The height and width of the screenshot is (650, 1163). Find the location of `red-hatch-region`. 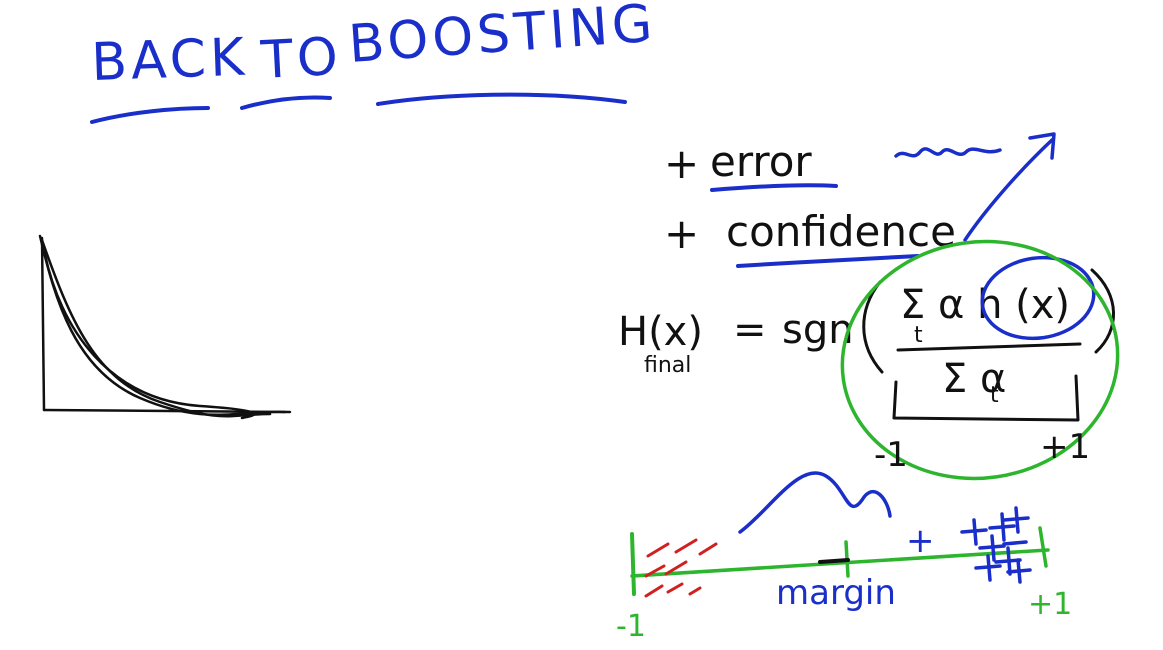

red-hatch-region is located at coordinates (681, 568).